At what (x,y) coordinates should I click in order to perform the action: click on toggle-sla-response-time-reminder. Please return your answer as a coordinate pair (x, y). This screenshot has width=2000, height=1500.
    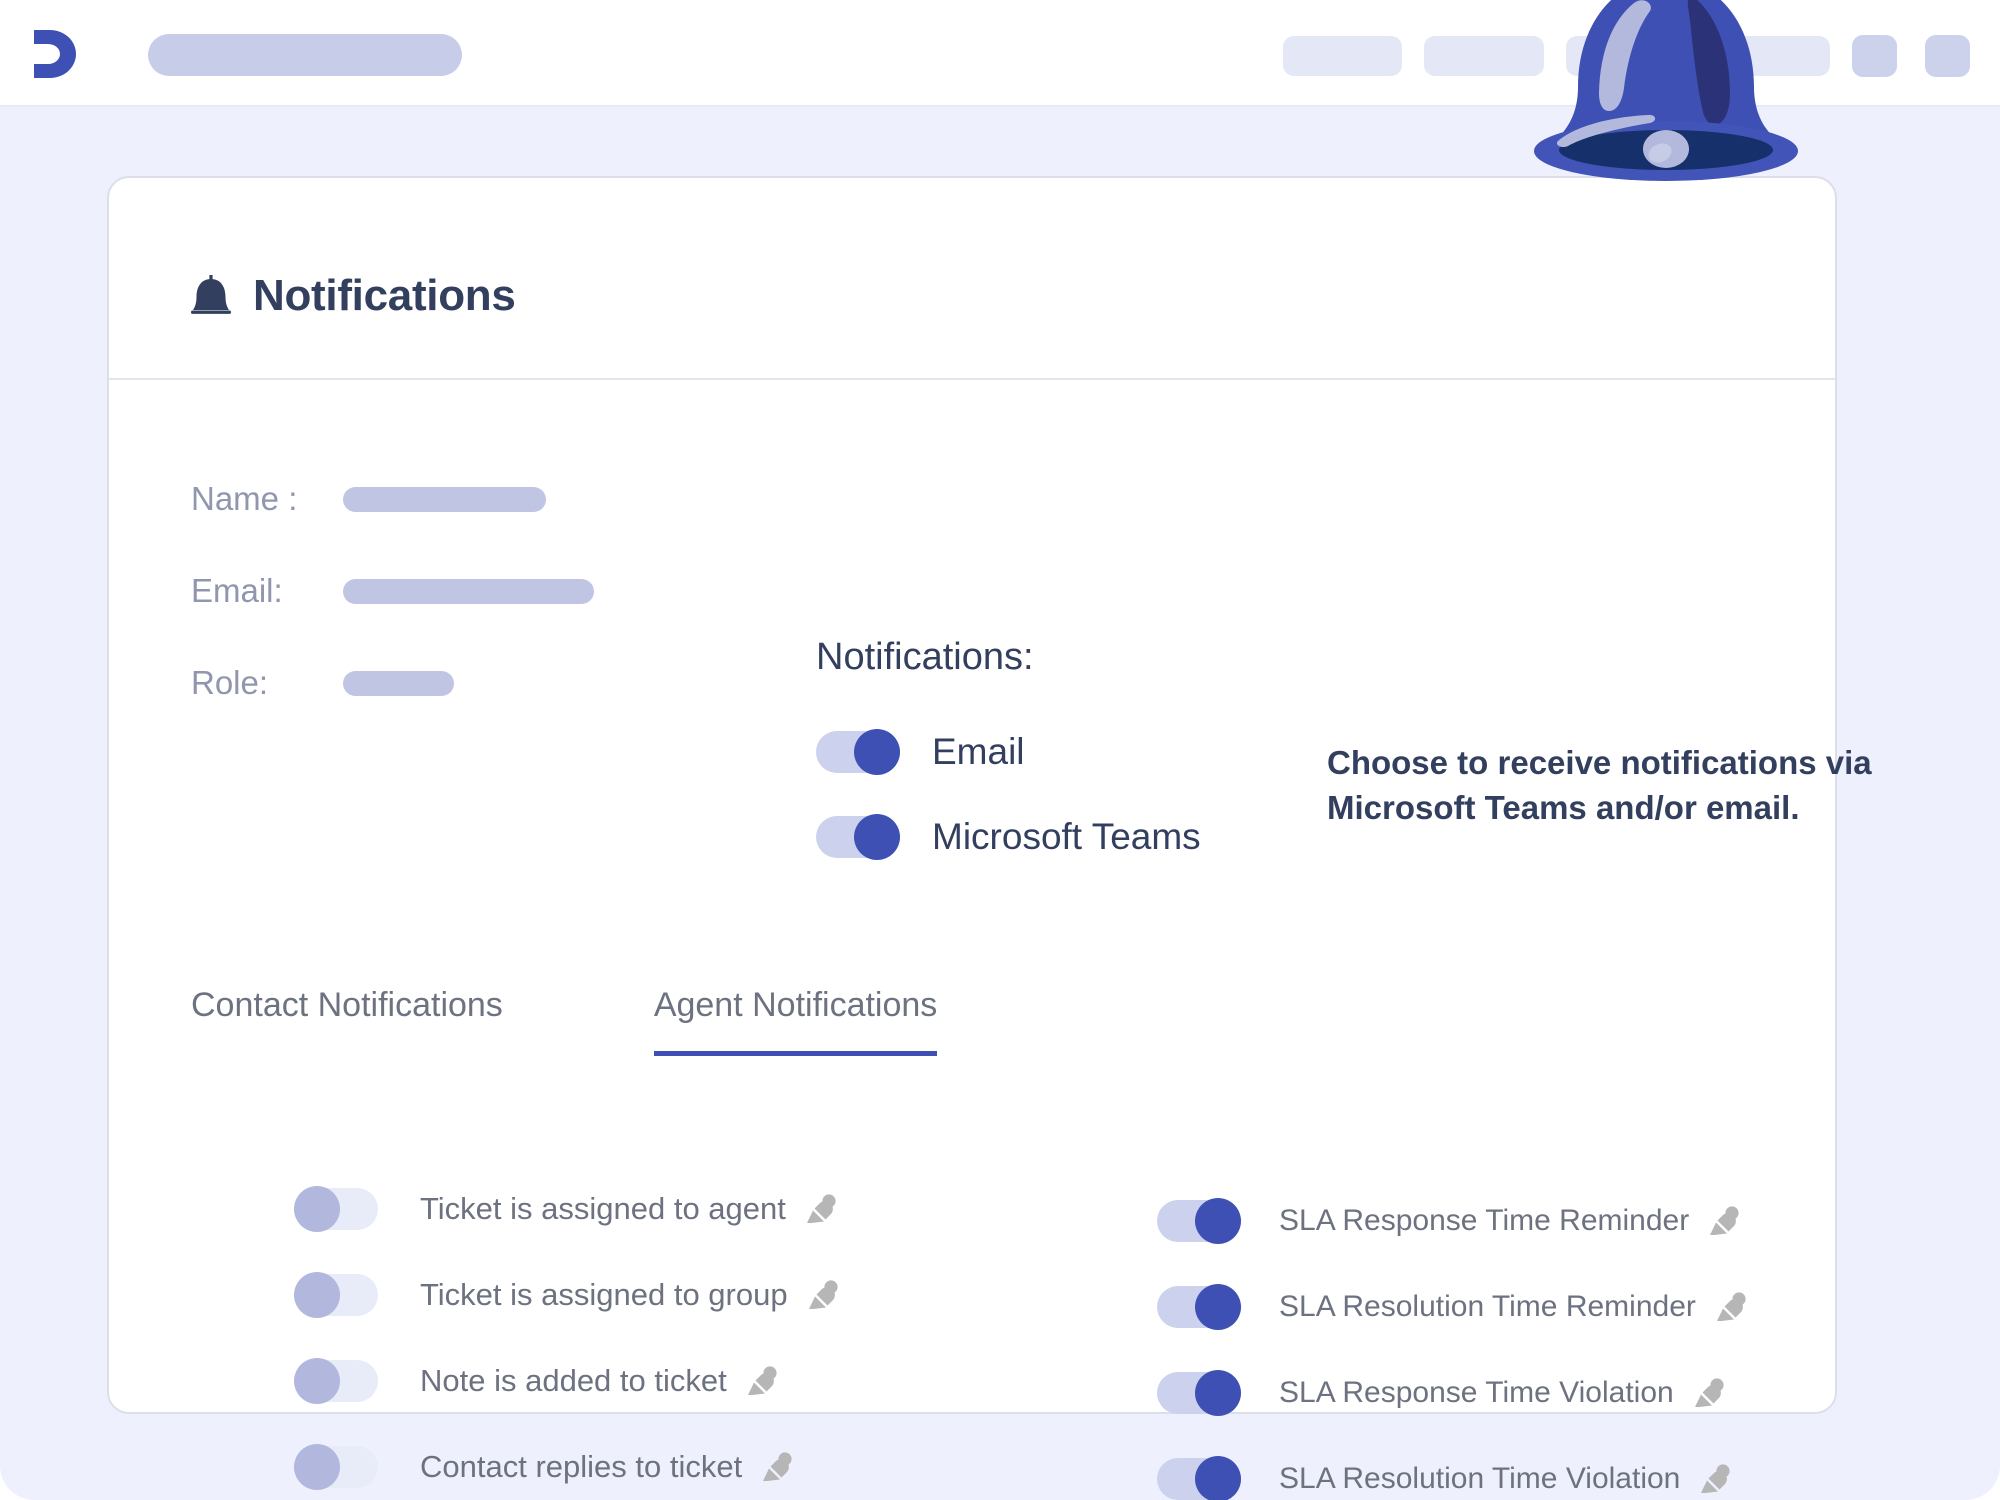
    Looking at the image, I should click on (1199, 1221).